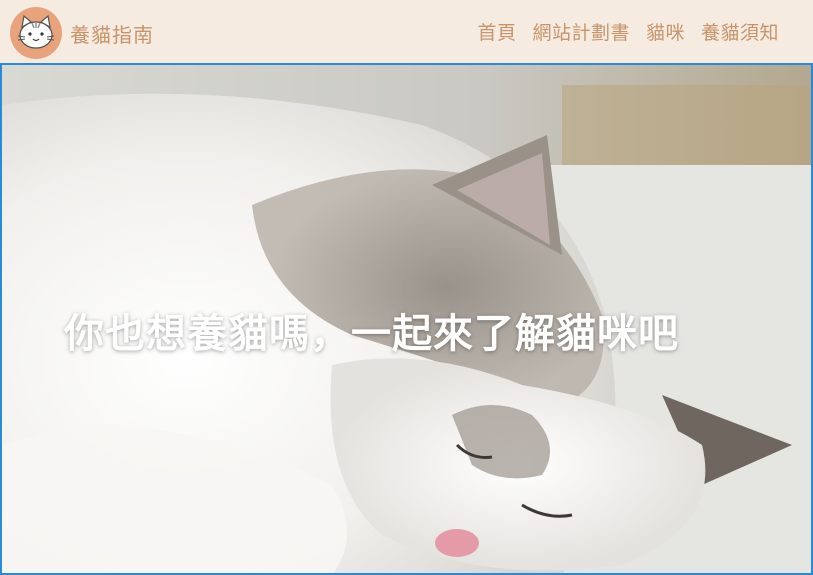  I want to click on nav-item-cats: 貓咪, so click(665, 31).